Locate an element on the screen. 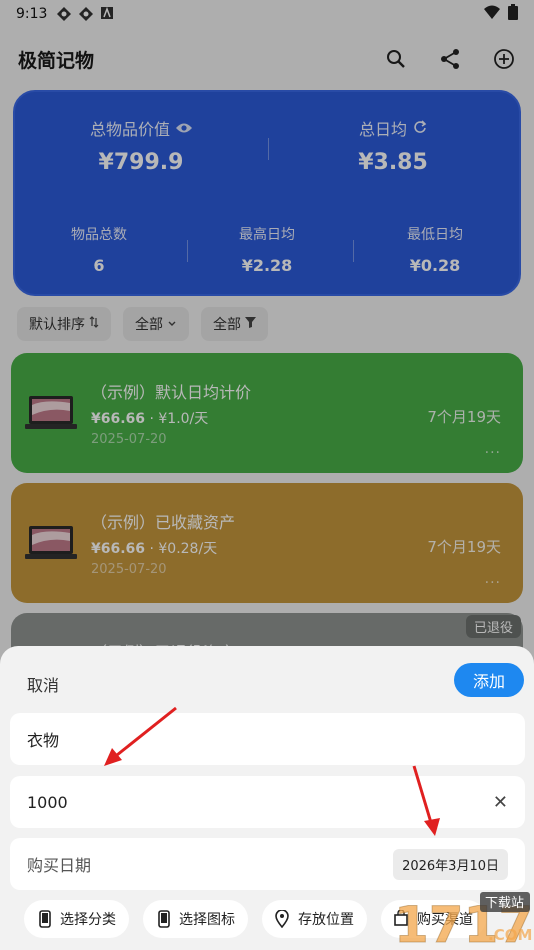 This screenshot has width=534, height=950. name-field: 衣物 is located at coordinates (267, 739).